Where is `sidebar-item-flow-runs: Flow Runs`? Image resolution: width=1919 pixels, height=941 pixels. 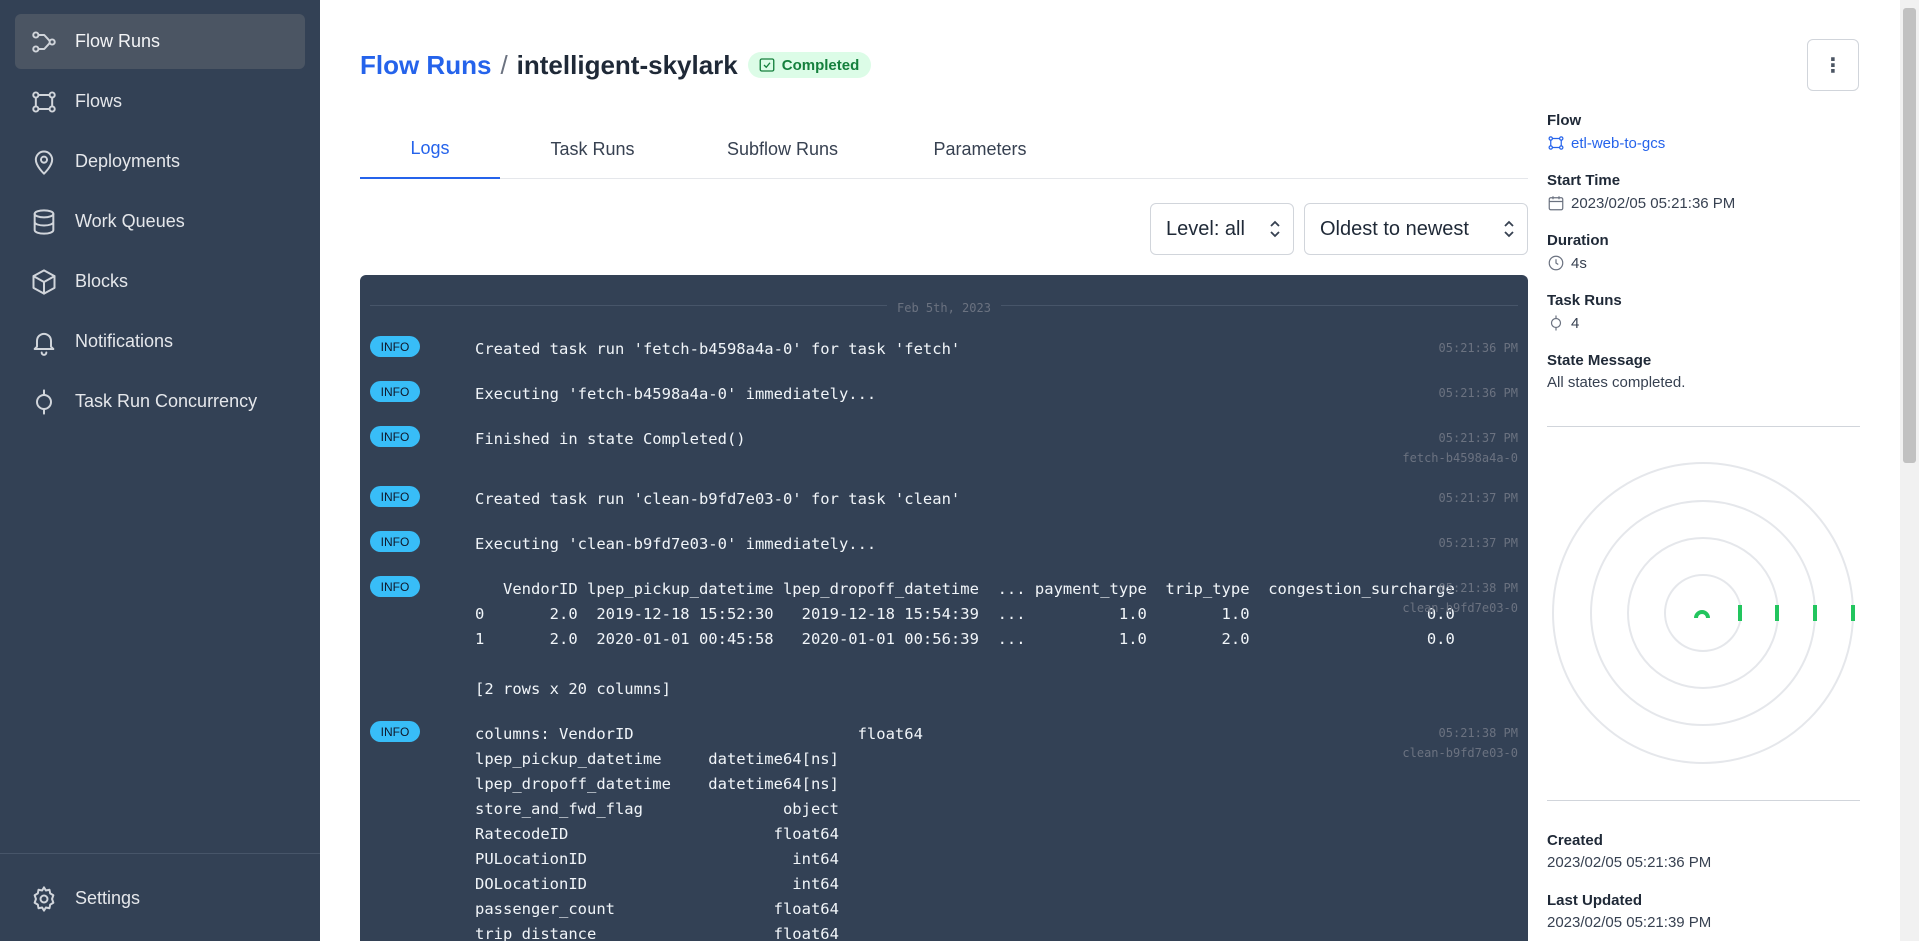
sidebar-item-flow-runs: Flow Runs is located at coordinates (160, 41).